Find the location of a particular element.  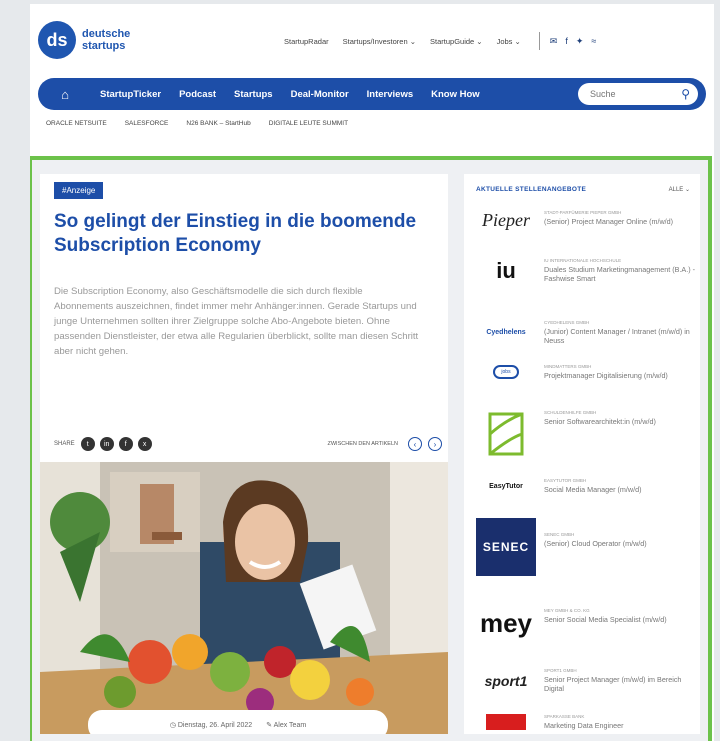

twitter-icon: ✦ is located at coordinates (580, 41).